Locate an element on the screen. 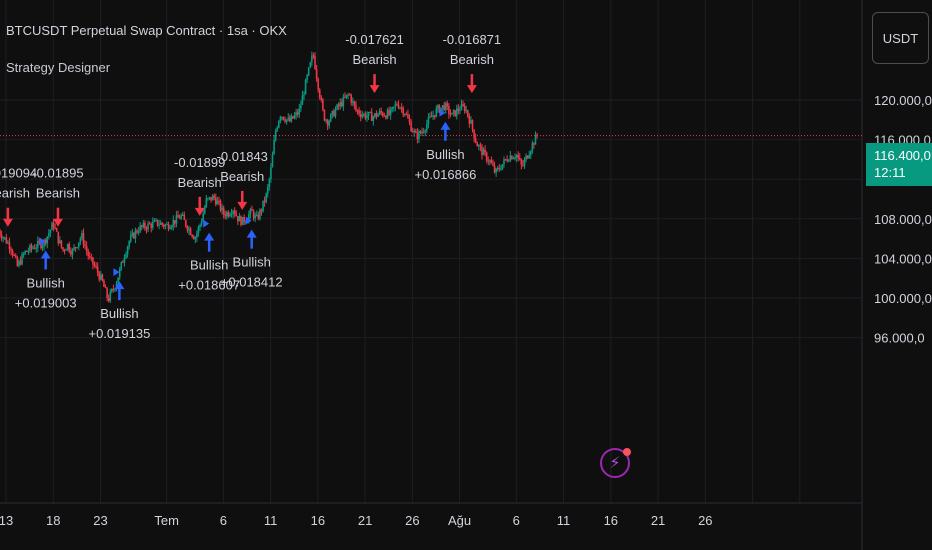 Image resolution: width=932 pixels, height=550 pixels. annotation-value: +0.019003 is located at coordinates (46, 302).